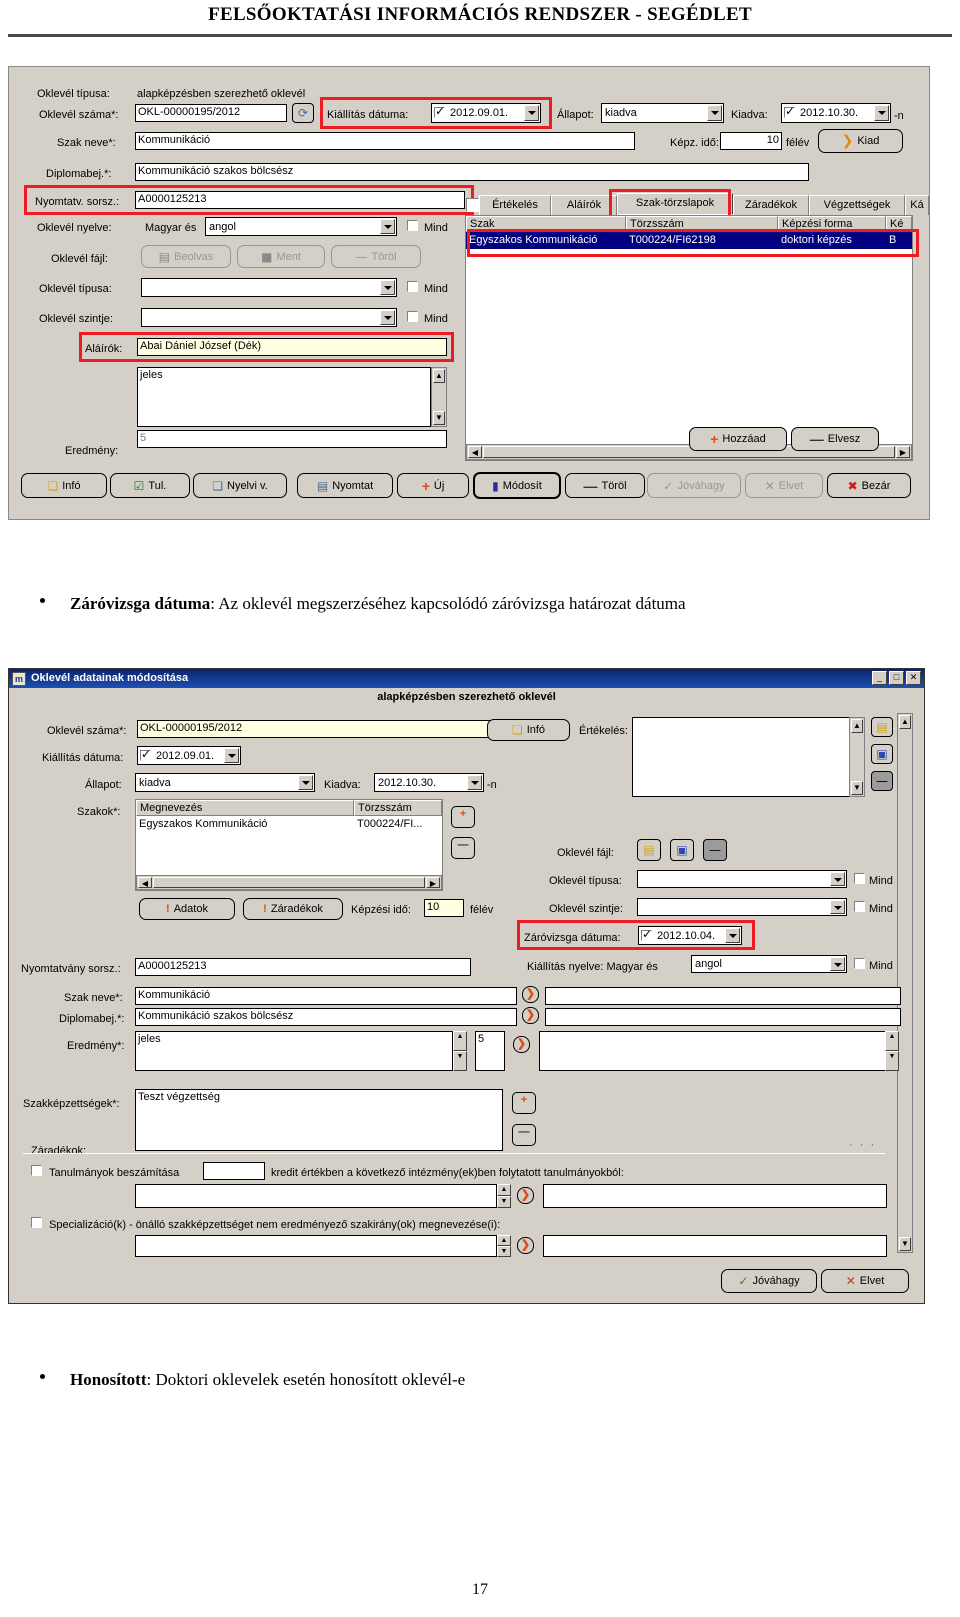 Image resolution: width=960 pixels, height=1617 pixels. What do you see at coordinates (269, 317) in the screenshot?
I see `select-oklevel-szintje` at bounding box center [269, 317].